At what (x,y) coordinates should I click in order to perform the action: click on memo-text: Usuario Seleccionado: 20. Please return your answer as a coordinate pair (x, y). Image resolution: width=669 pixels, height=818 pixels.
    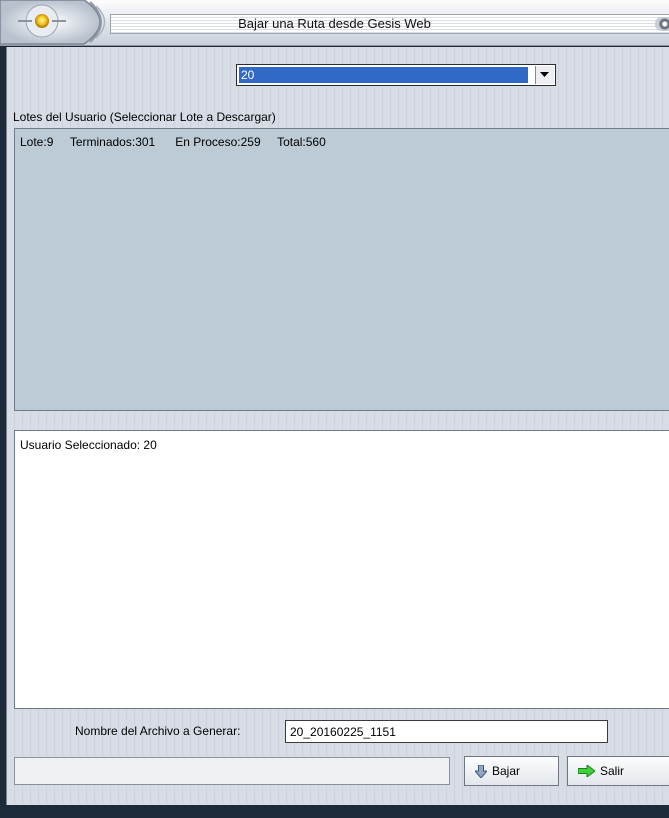
    Looking at the image, I should click on (88, 445).